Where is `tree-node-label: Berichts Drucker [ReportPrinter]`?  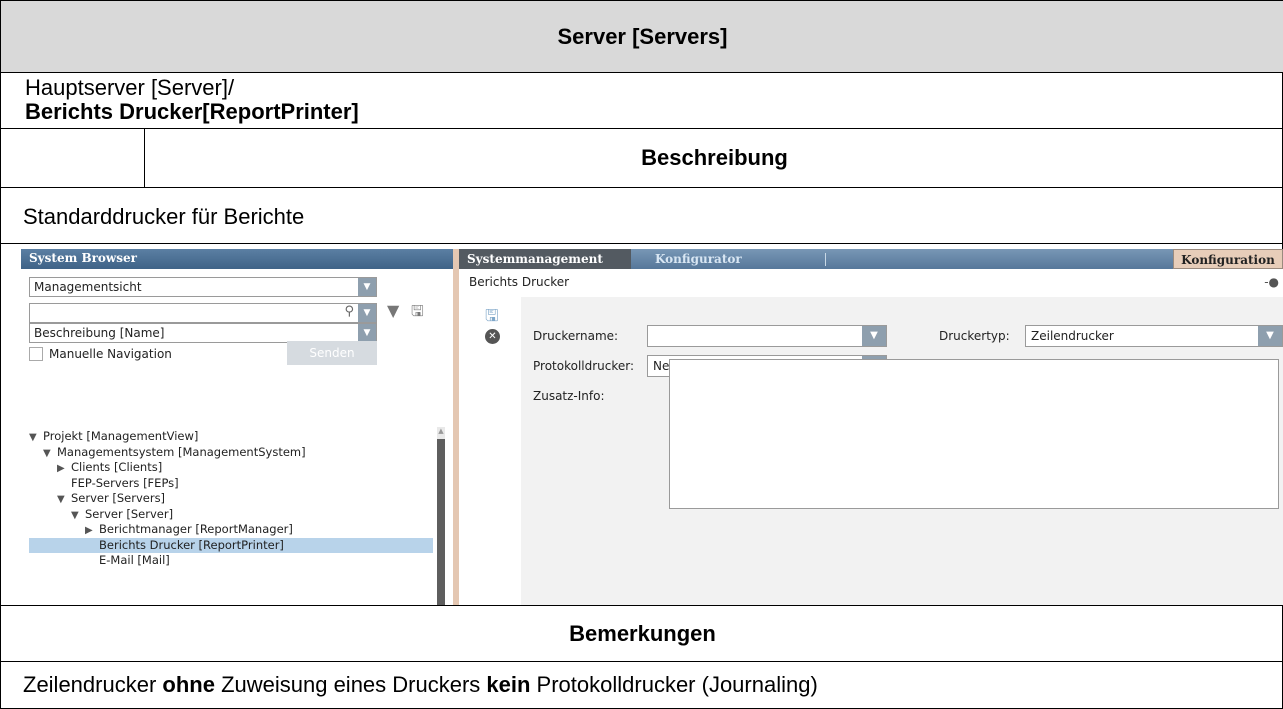 tree-node-label: Berichts Drucker [ReportPrinter] is located at coordinates (191, 544).